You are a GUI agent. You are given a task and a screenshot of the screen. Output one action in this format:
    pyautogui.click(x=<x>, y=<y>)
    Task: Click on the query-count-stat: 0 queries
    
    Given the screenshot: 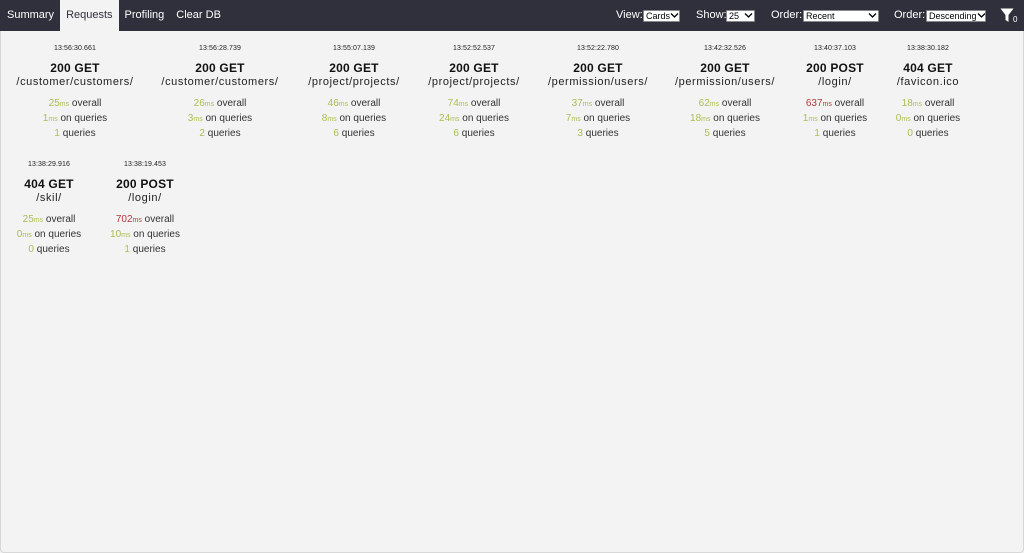 What is the action you would take?
    pyautogui.click(x=928, y=134)
    